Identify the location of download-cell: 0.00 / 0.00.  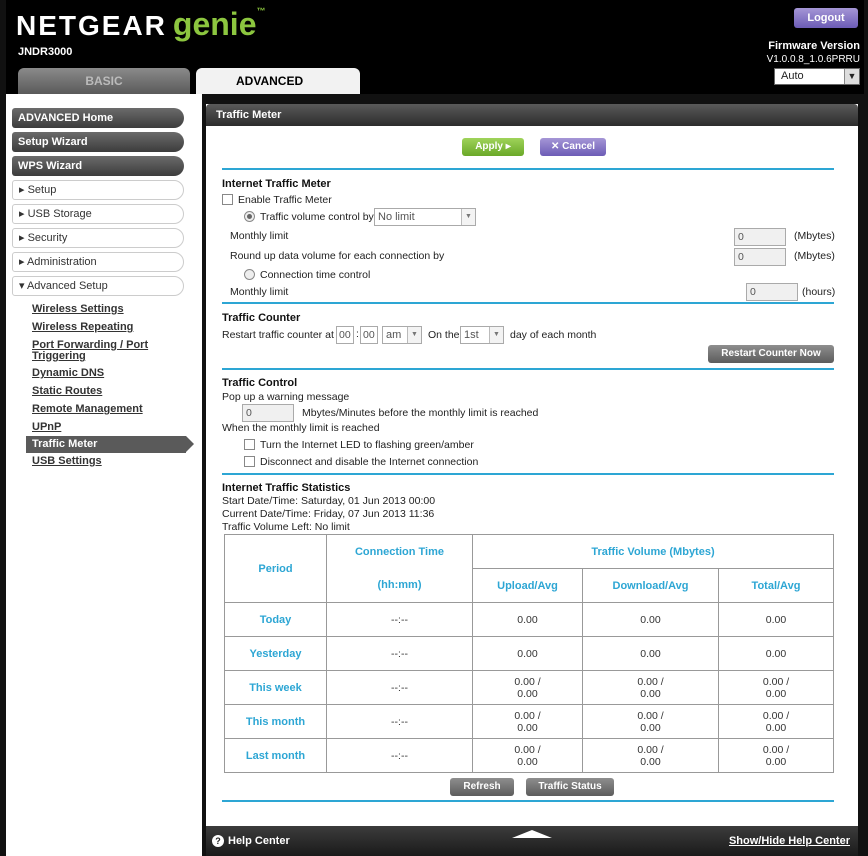
(650, 687).